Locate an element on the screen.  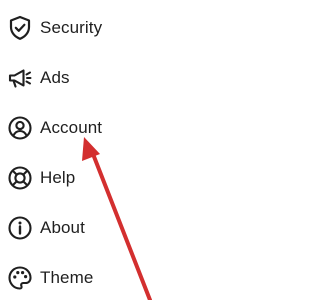
menu-item-theme: Theme is located at coordinates (140, 278).